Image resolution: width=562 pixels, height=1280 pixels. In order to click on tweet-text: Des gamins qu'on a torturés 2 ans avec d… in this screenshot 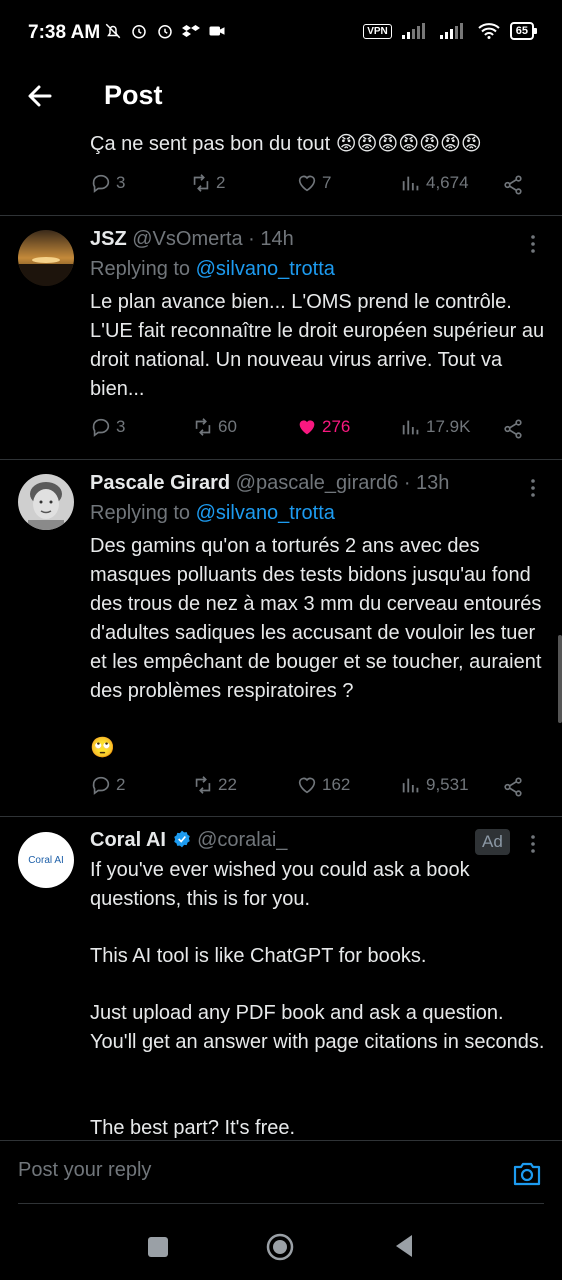, I will do `click(316, 618)`.